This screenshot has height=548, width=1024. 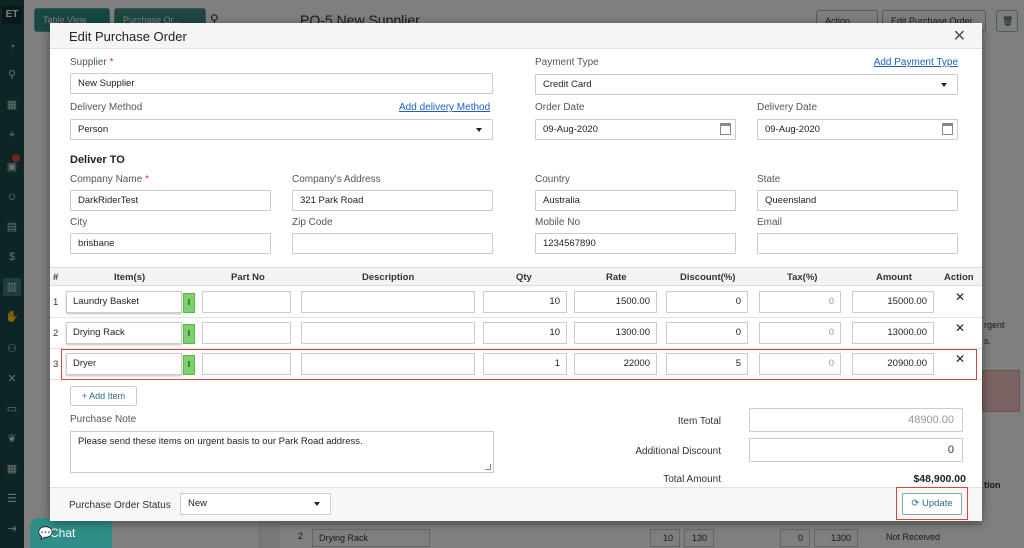 I want to click on qty-input: 1, so click(x=525, y=364).